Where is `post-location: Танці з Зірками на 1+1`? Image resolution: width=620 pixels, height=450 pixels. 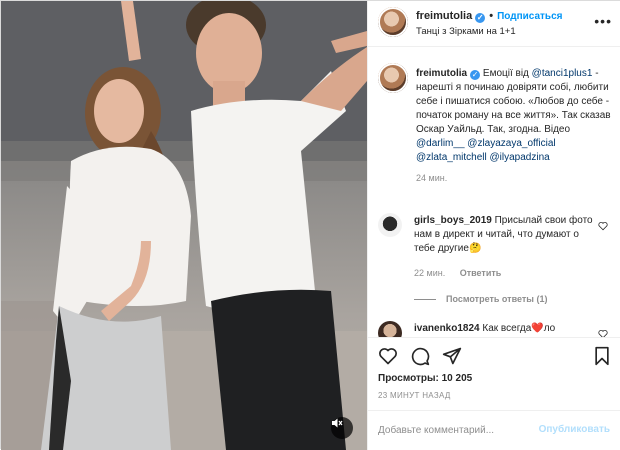 post-location: Танці з Зірками на 1+1 is located at coordinates (466, 31).